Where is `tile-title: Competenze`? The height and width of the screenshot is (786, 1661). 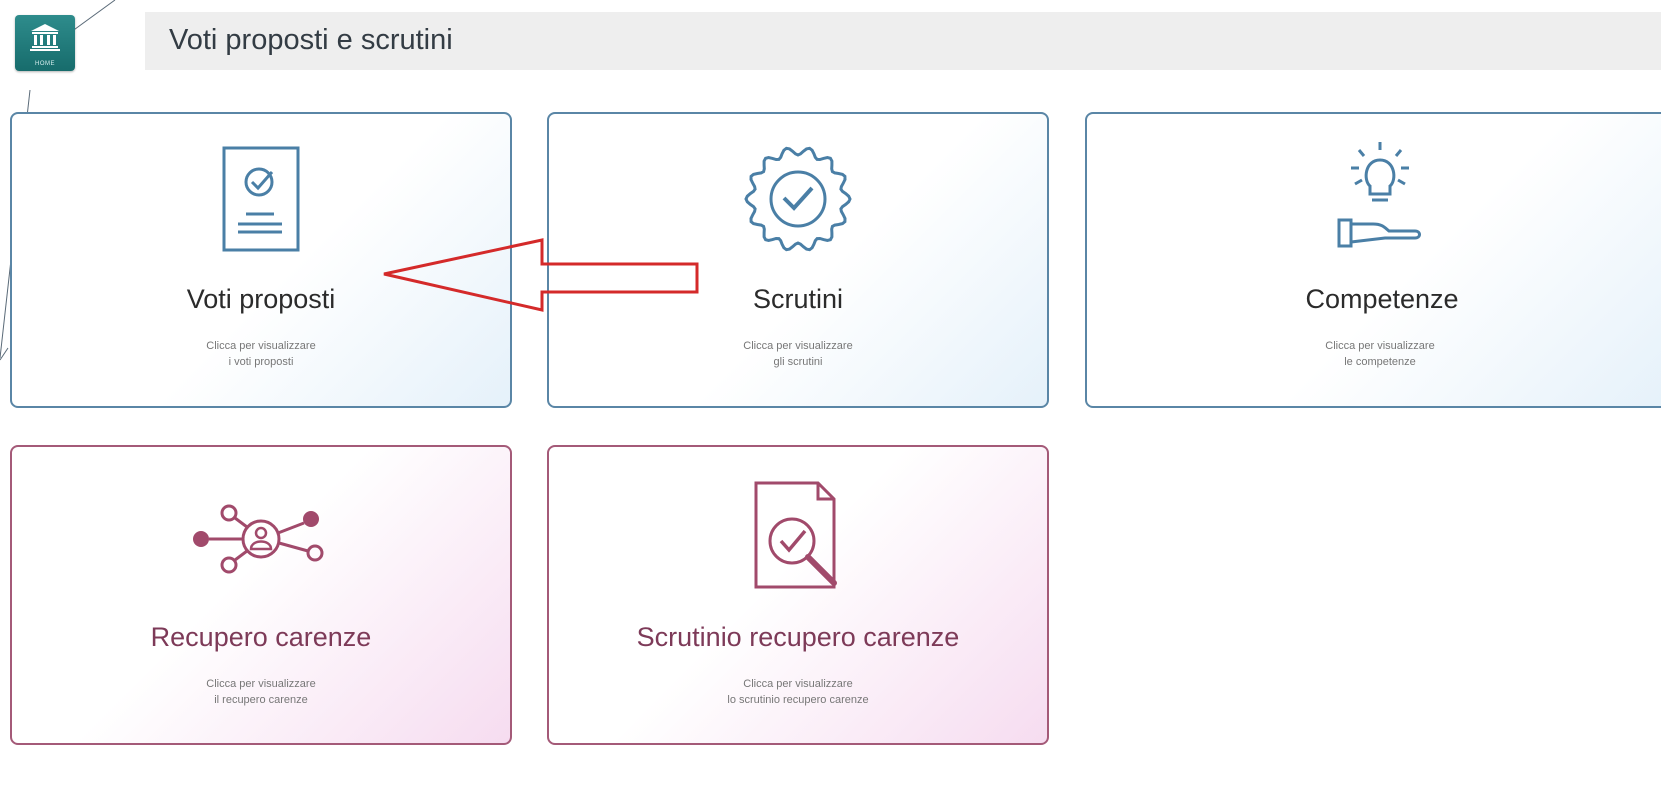 tile-title: Competenze is located at coordinates (1382, 299).